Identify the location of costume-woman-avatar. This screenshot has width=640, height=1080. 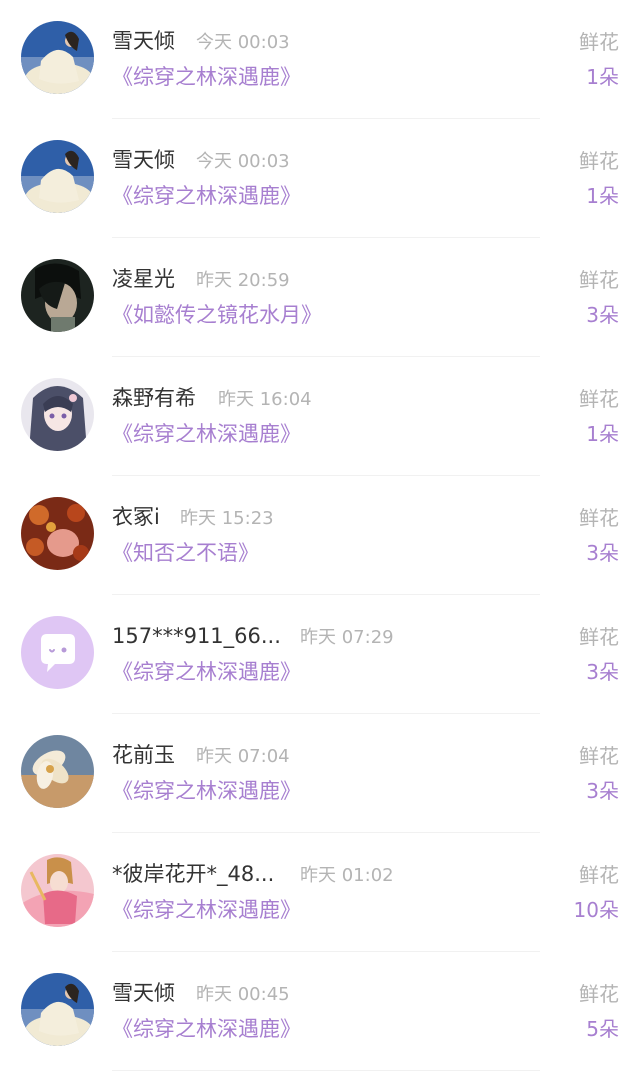
(57, 890).